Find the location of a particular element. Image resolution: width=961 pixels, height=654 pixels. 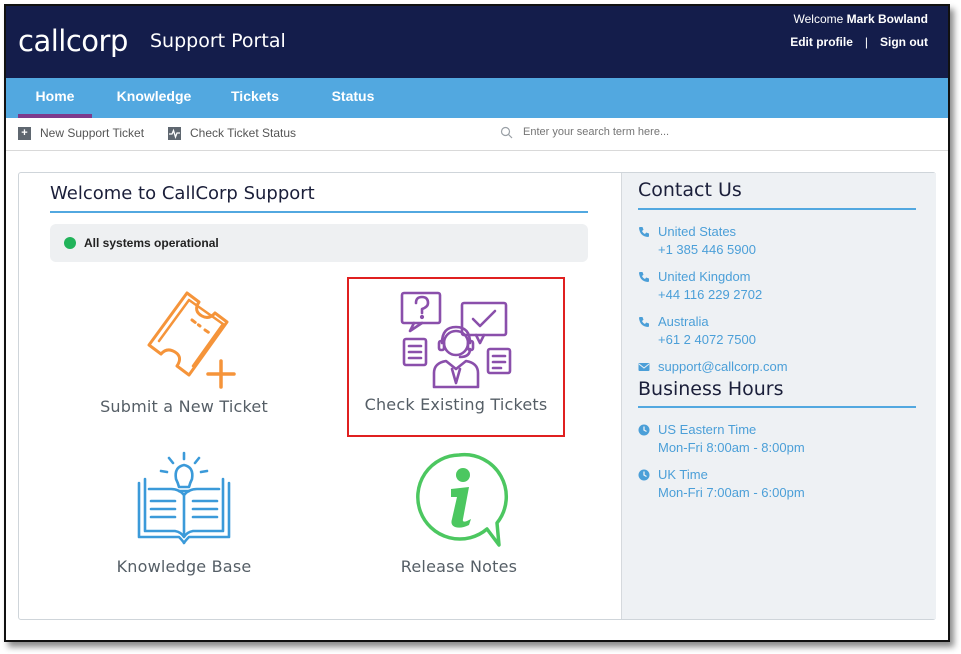

contact-divider is located at coordinates (777, 209).